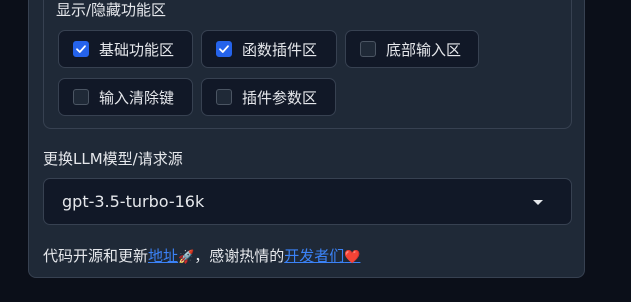 Image resolution: width=631 pixels, height=302 pixels. What do you see at coordinates (424, 49) in the screenshot?
I see `checkbox-label: 底部输入区` at bounding box center [424, 49].